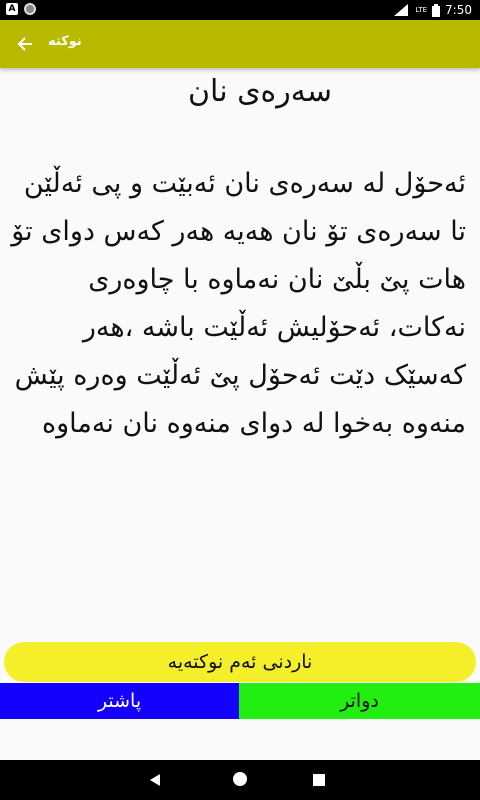 This screenshot has height=800, width=480. Describe the element at coordinates (155, 780) in the screenshot. I see `system-back-icon` at that location.